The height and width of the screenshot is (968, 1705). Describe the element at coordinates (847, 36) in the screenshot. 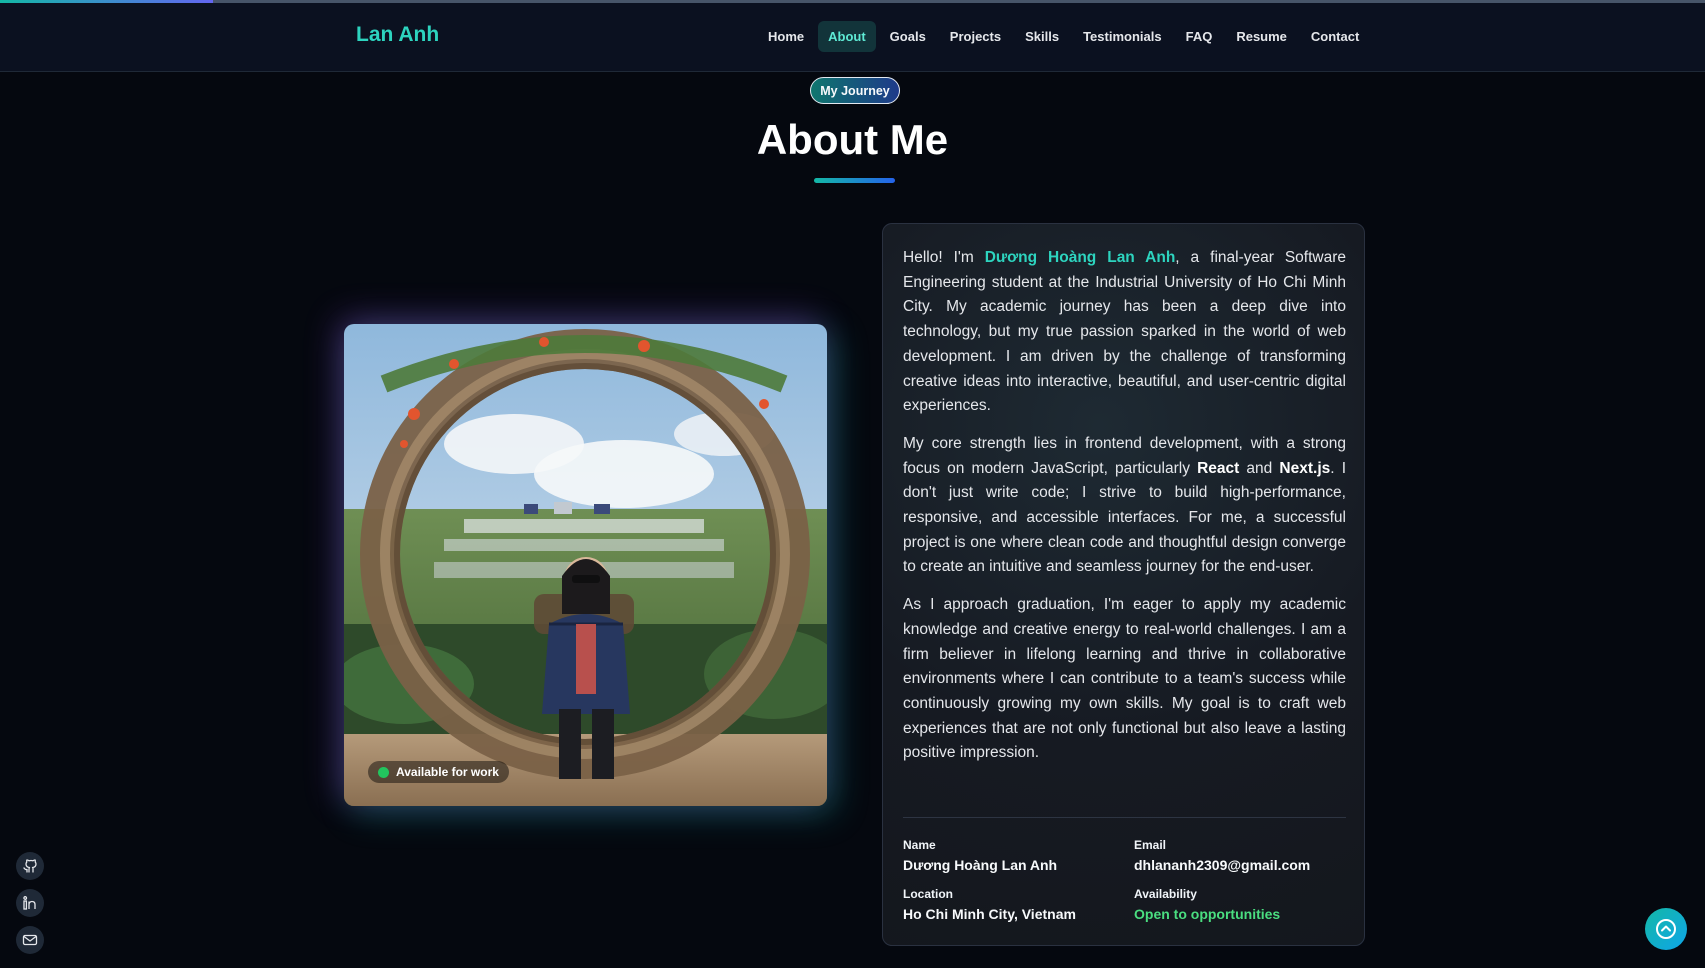

I see `nav-link-about: About` at that location.